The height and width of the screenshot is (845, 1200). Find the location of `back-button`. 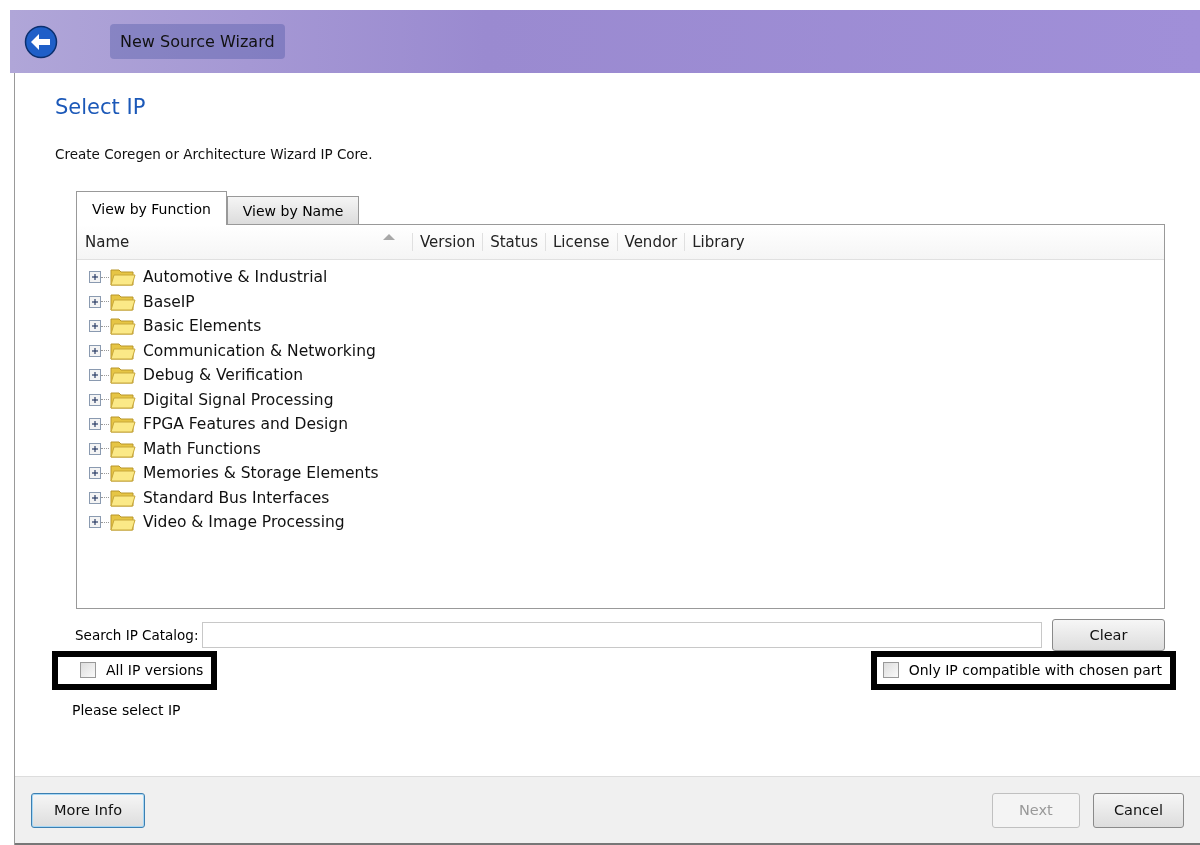

back-button is located at coordinates (41, 41).